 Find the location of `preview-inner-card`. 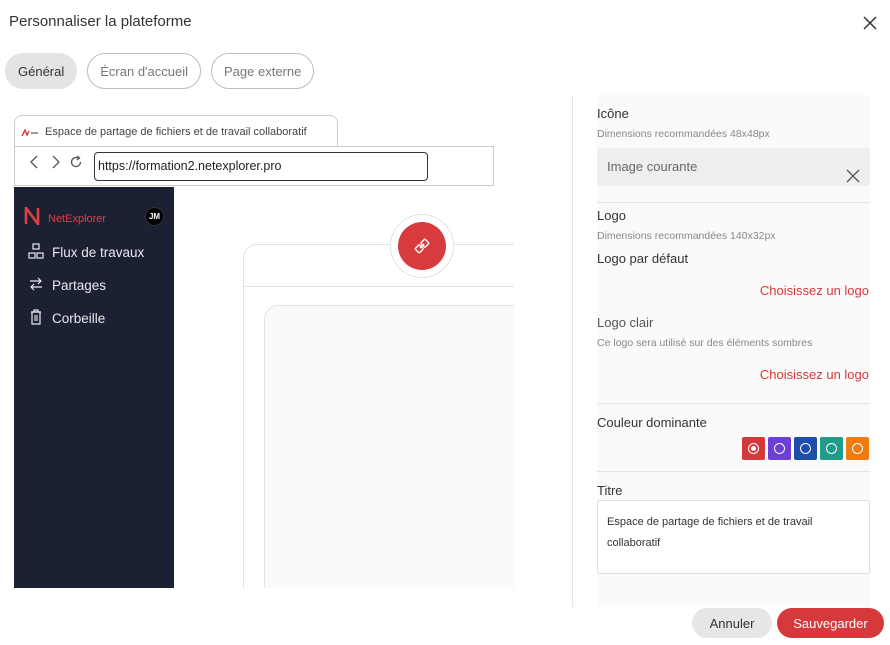

preview-inner-card is located at coordinates (389, 446).